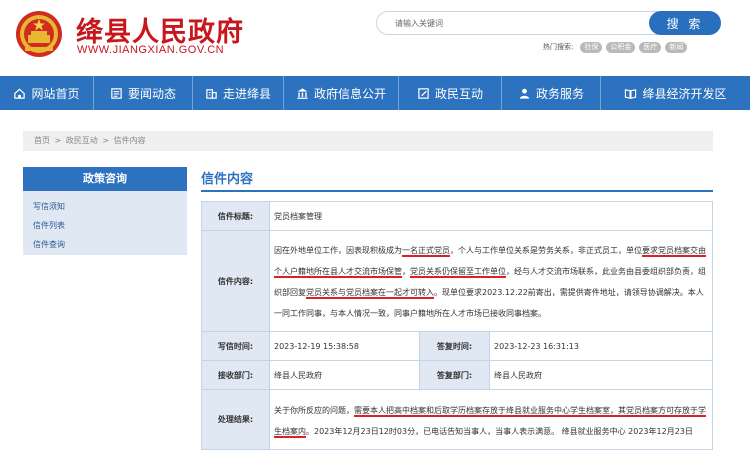 This screenshot has height=455, width=750. I want to click on breadcrumb-interaction-link: 政民互动, so click(82, 140).